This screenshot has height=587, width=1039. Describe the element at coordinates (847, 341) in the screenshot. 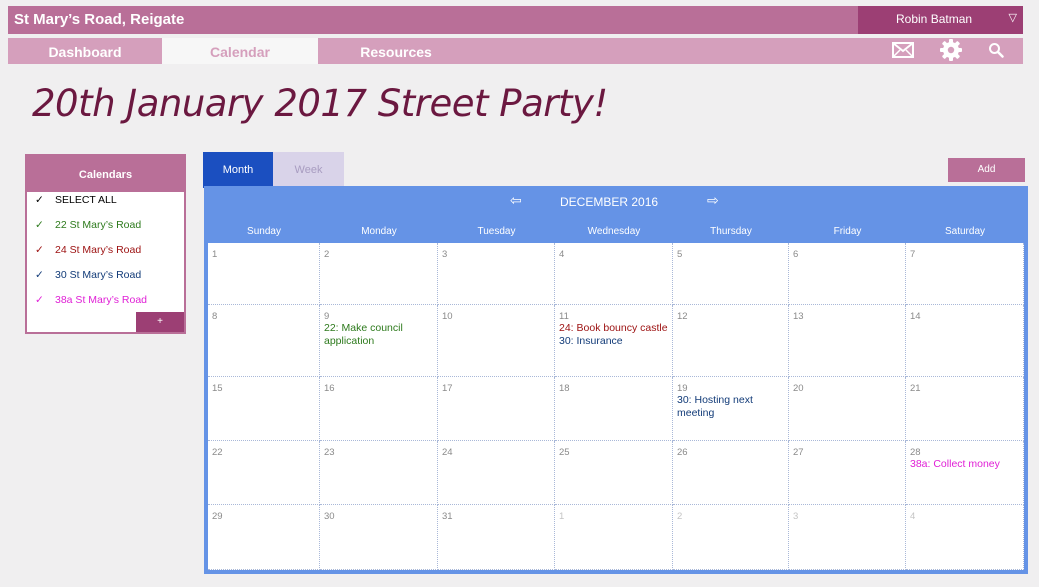

I see `day-cell: 13` at that location.